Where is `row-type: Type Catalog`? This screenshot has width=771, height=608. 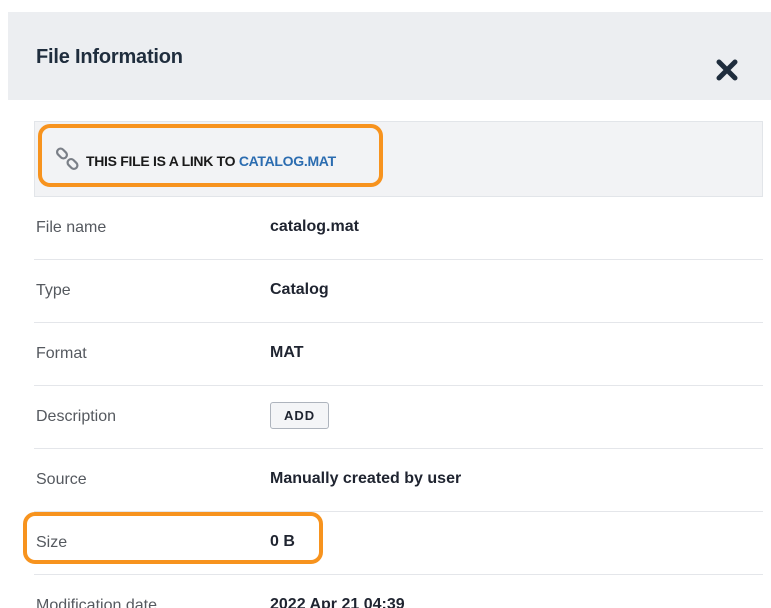
row-type: Type Catalog is located at coordinates (398, 291).